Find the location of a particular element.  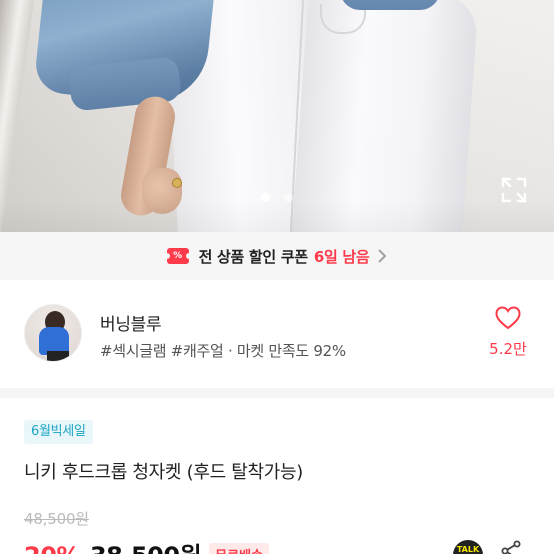

chevron-right-icon is located at coordinates (382, 256).